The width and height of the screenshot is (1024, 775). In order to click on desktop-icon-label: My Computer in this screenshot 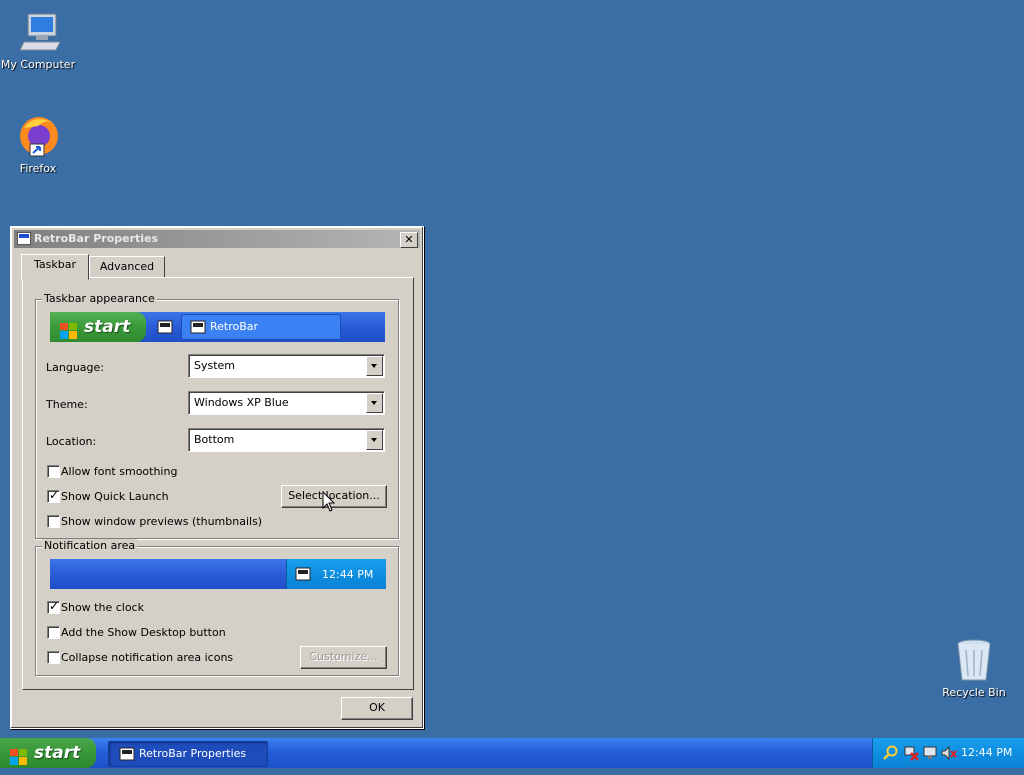, I will do `click(38, 64)`.